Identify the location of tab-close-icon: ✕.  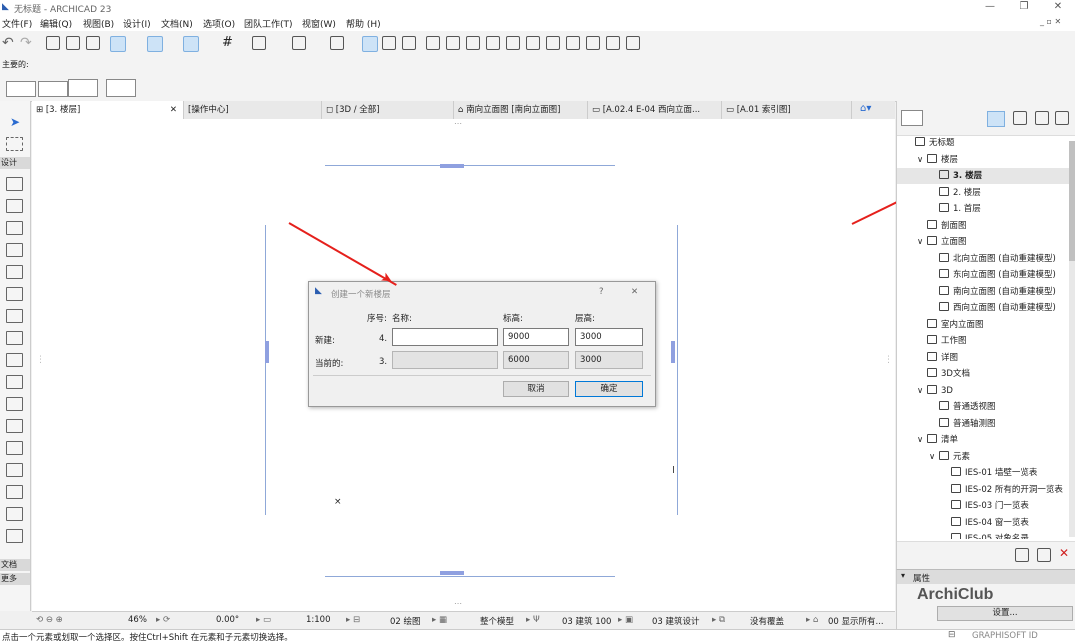
(173, 110).